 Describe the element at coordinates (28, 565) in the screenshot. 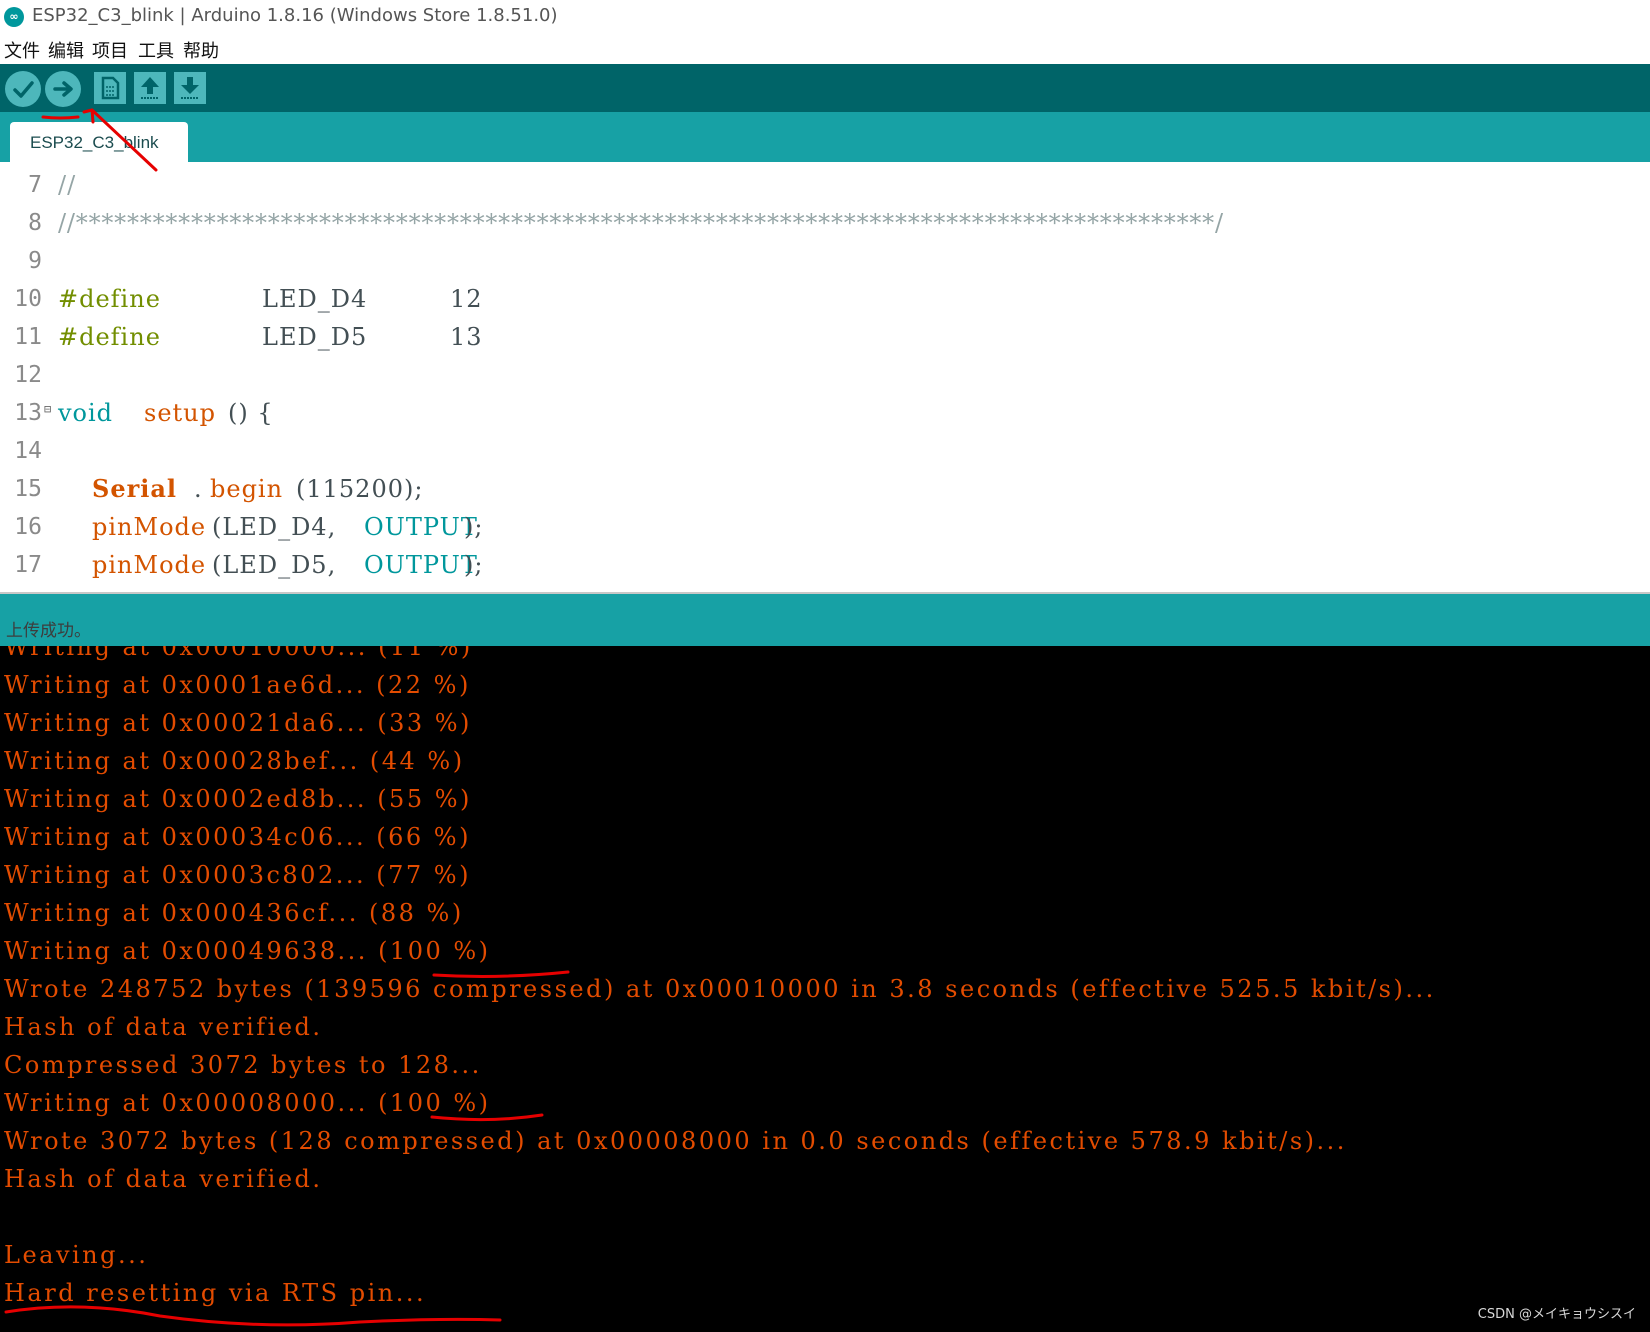

I see `line-number: 17` at that location.